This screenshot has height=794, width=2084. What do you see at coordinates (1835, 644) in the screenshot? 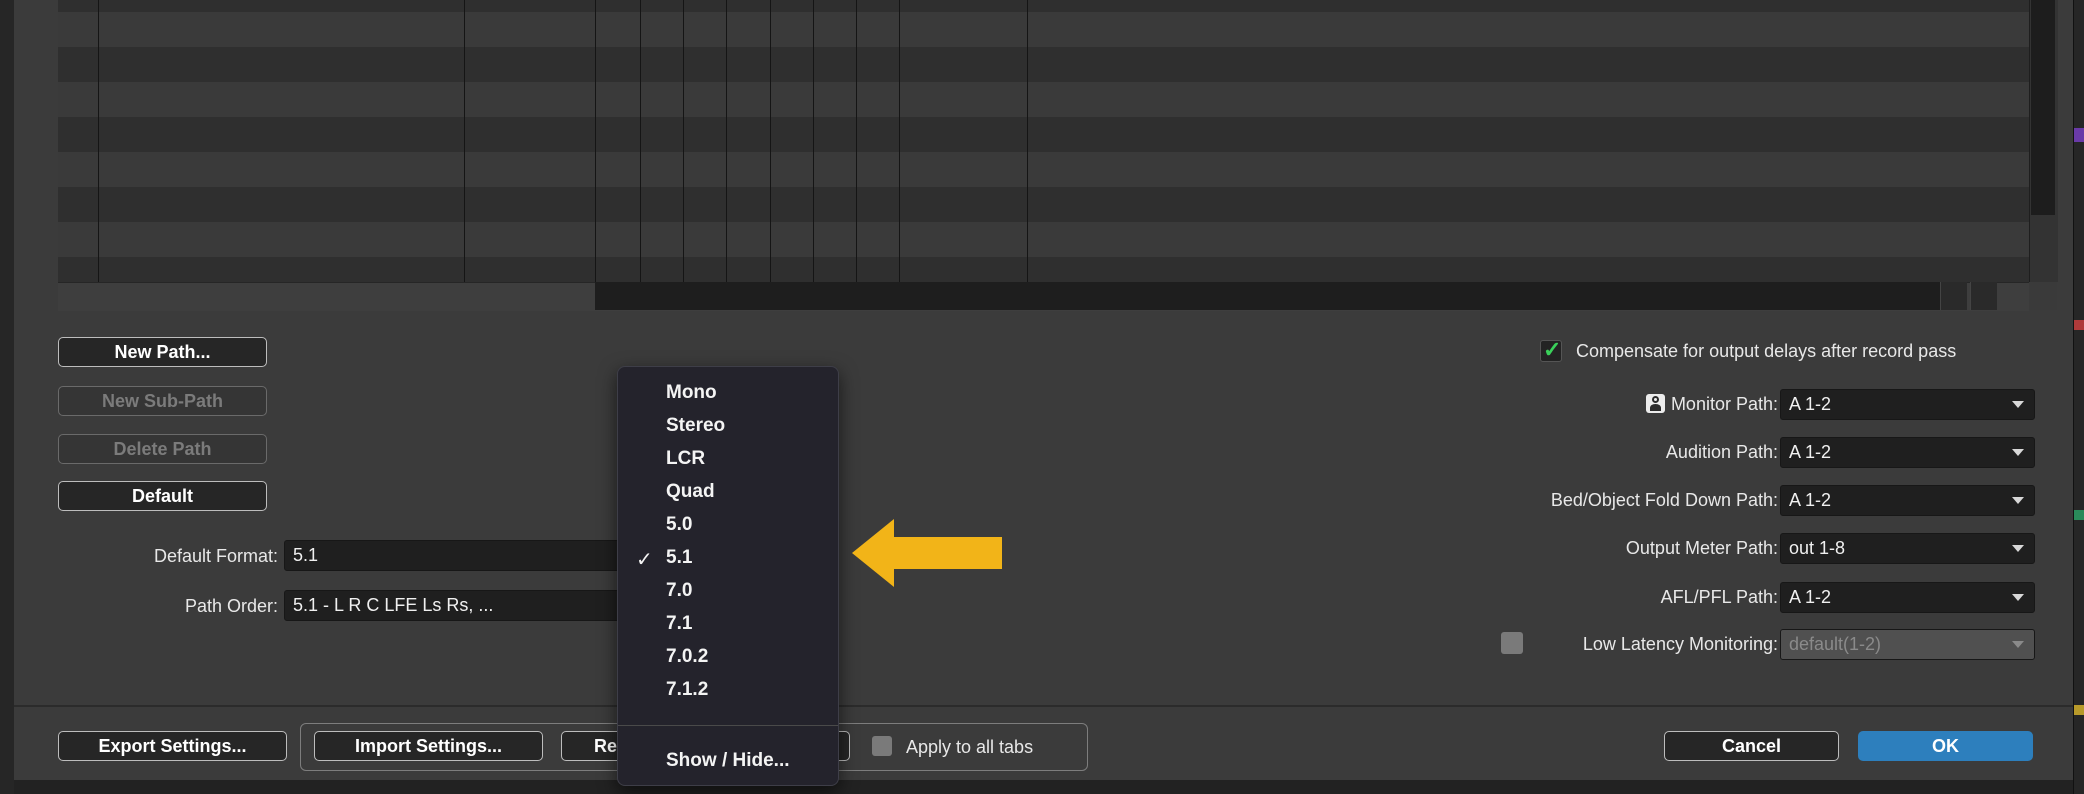
I see `low-latency-value: default(1-2)` at bounding box center [1835, 644].